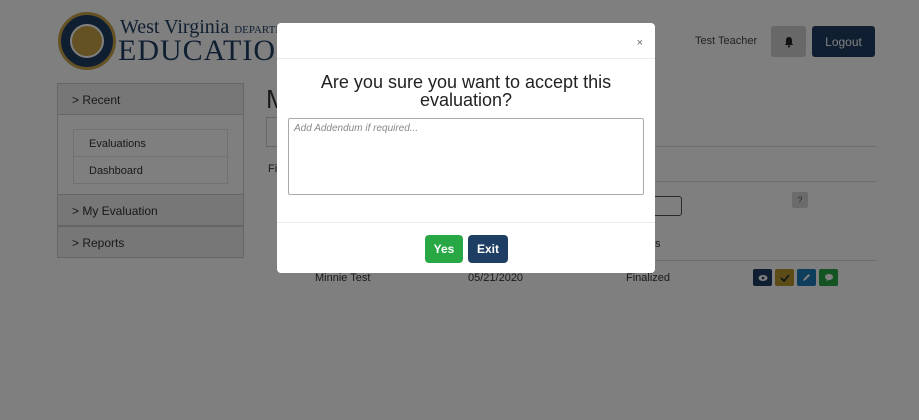 This screenshot has width=919, height=420. Describe the element at coordinates (488, 249) in the screenshot. I see `exit-button: Exit` at that location.